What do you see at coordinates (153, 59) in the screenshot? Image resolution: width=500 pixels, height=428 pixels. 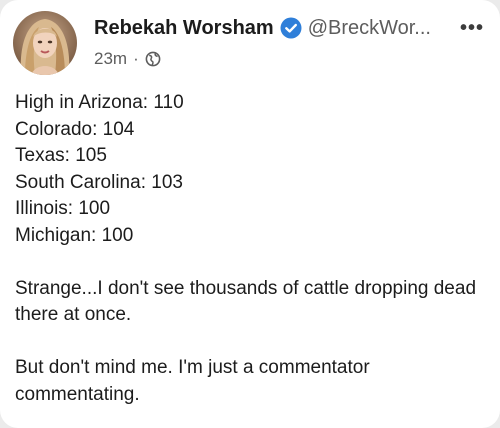 I see `globe-icon` at bounding box center [153, 59].